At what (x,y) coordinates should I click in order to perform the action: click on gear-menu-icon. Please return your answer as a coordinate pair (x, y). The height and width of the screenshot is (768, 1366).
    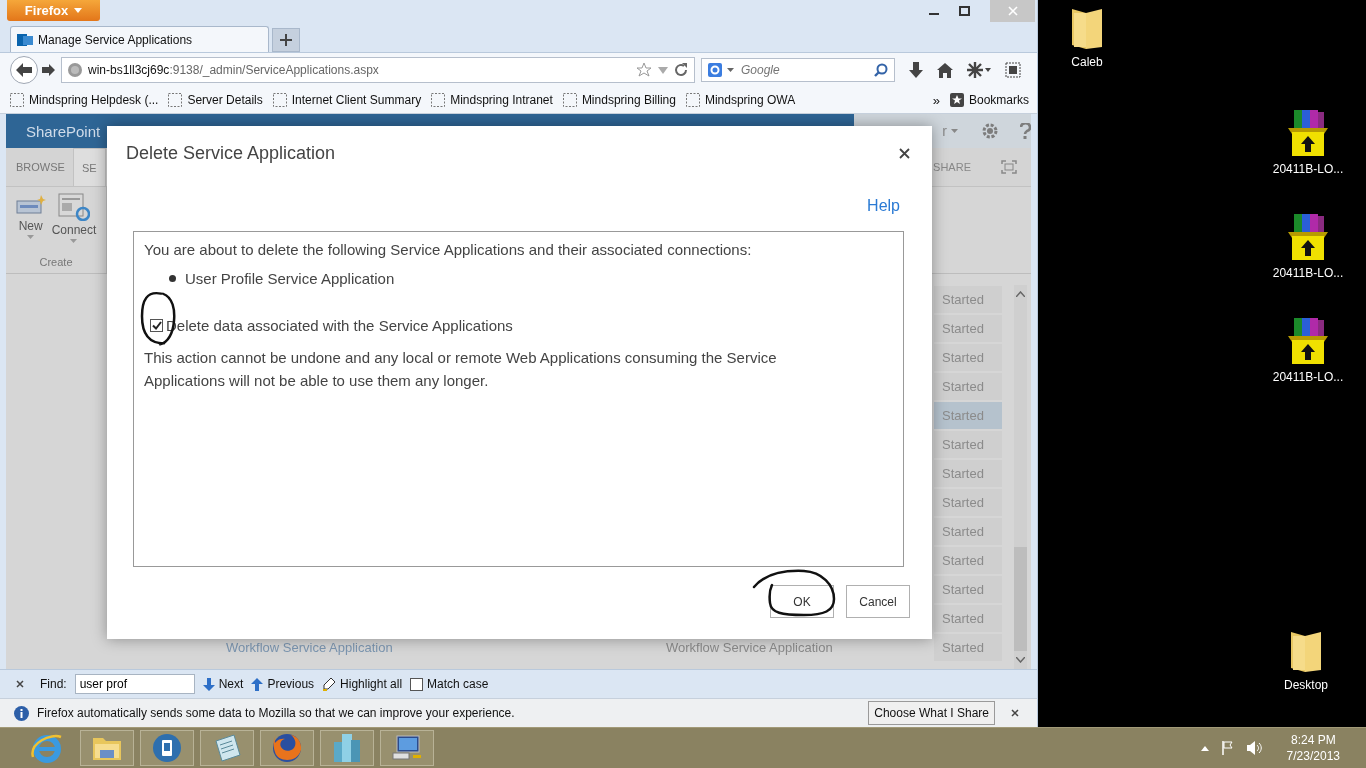
    Looking at the image, I should click on (979, 70).